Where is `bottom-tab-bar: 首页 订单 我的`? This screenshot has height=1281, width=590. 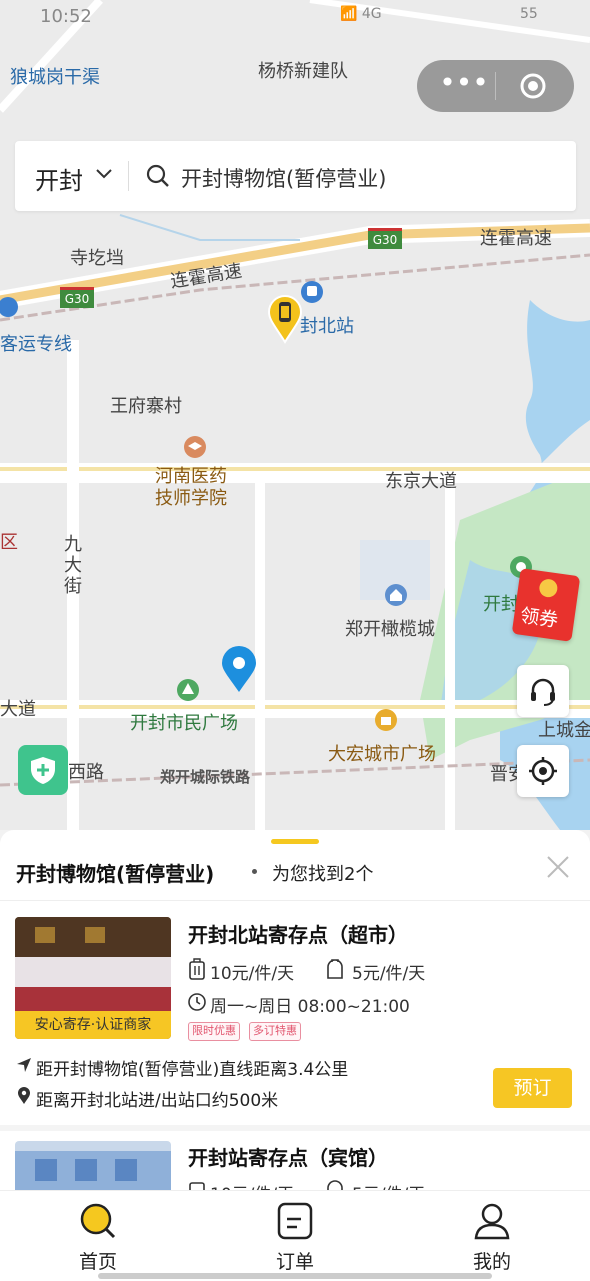 bottom-tab-bar: 首页 订单 我的 is located at coordinates (295, 1235).